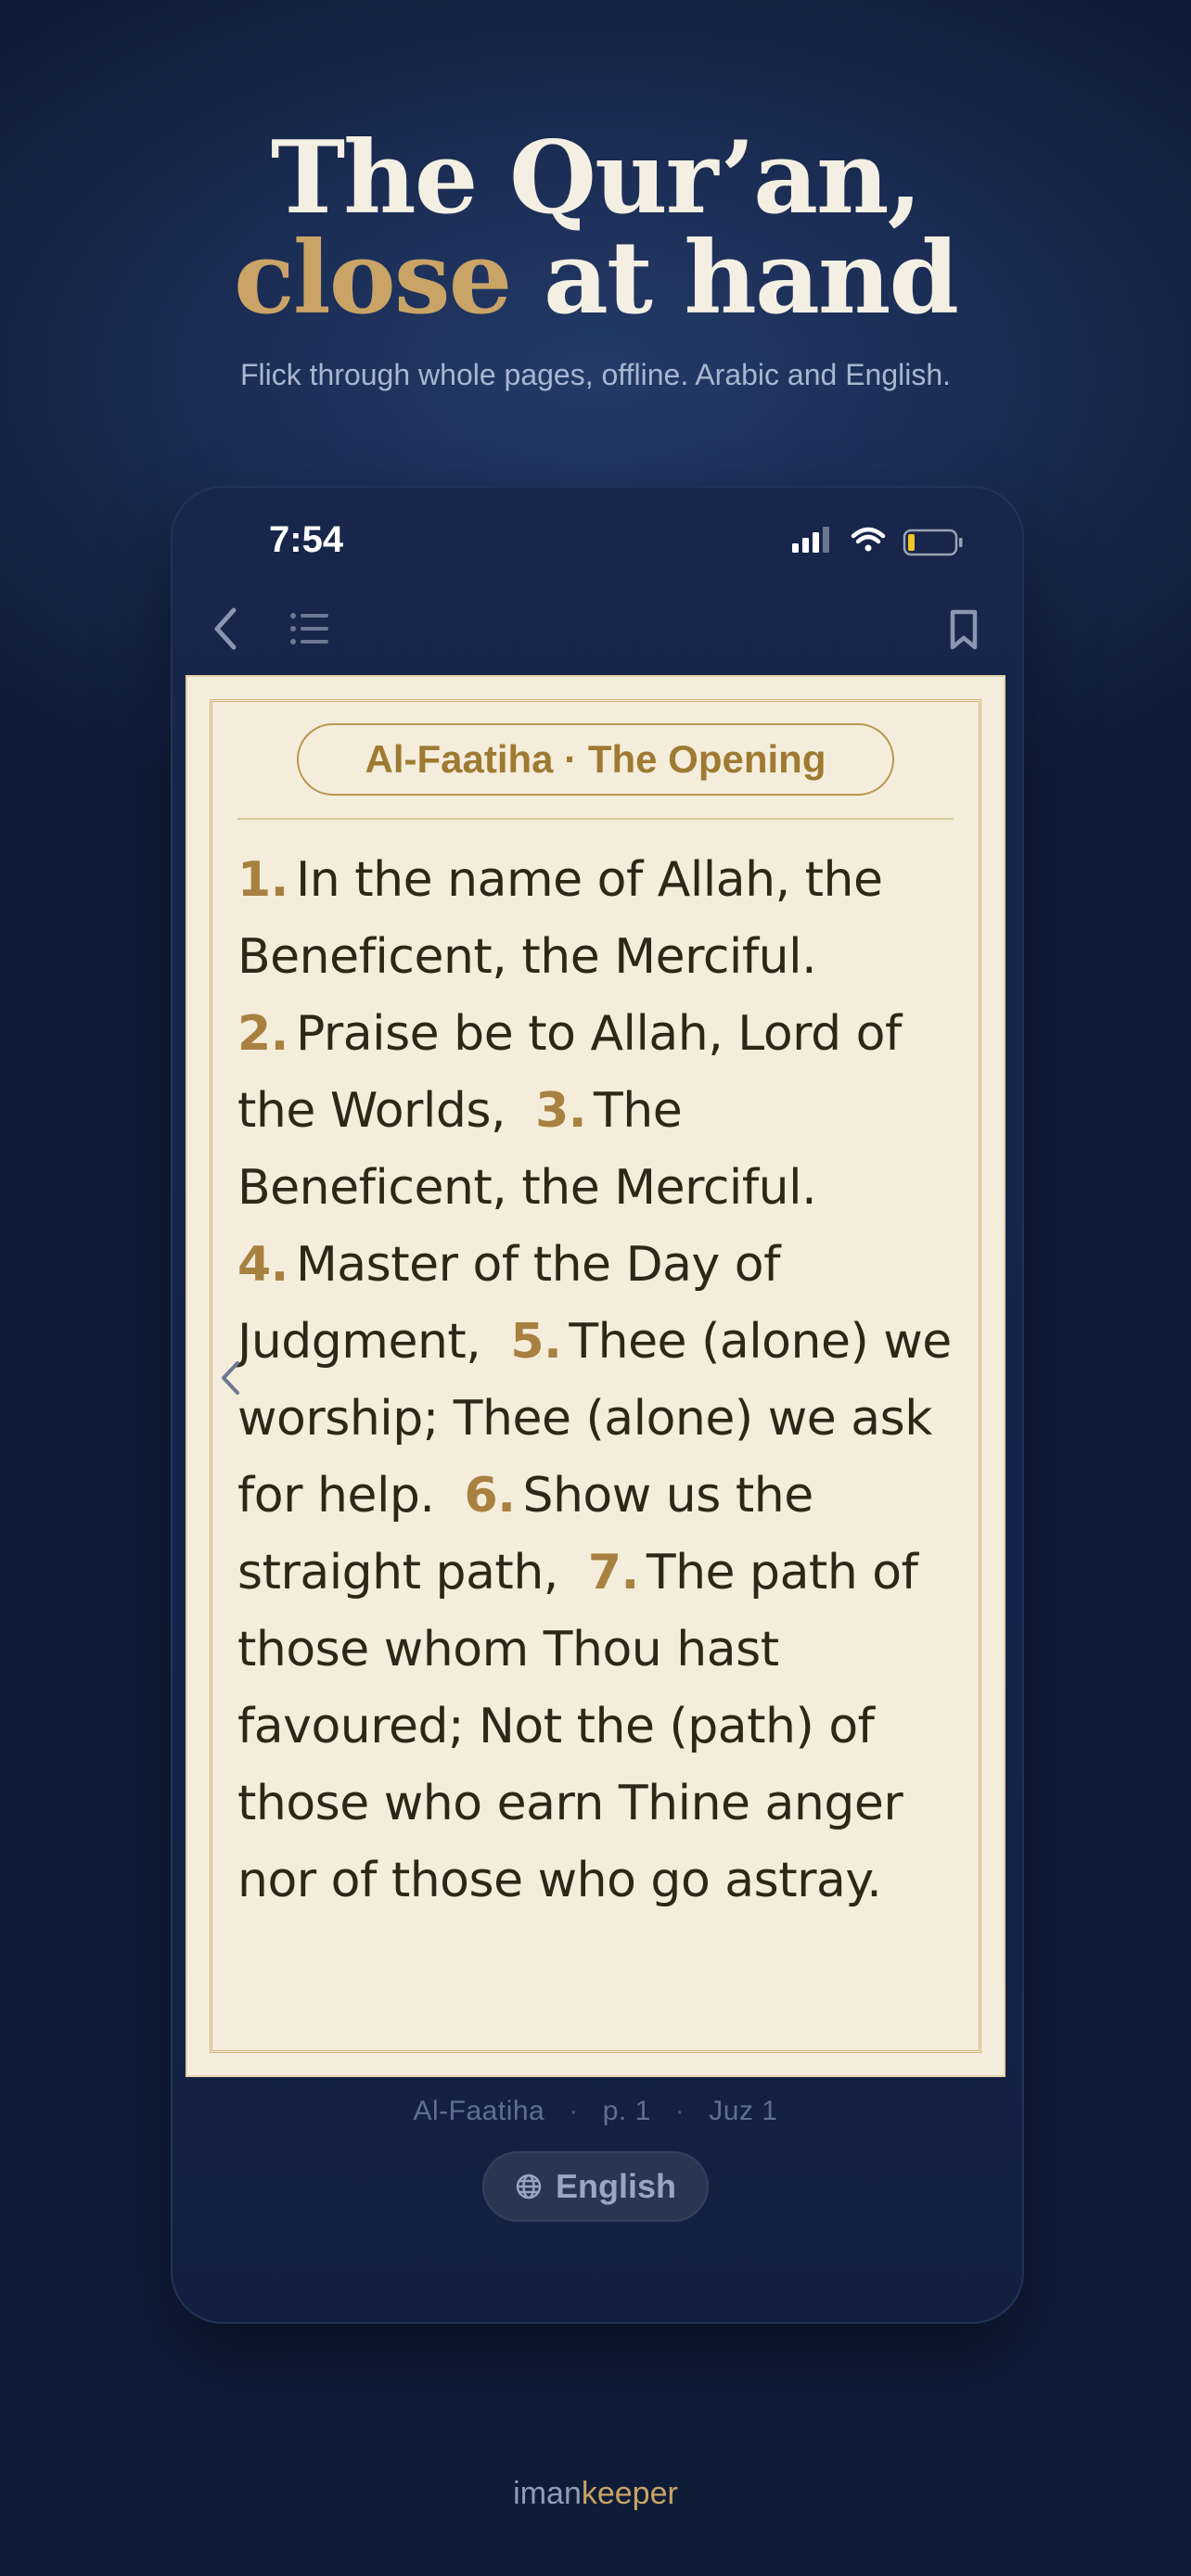 This screenshot has width=1191, height=2576. I want to click on verse-number: 2., so click(262, 1034).